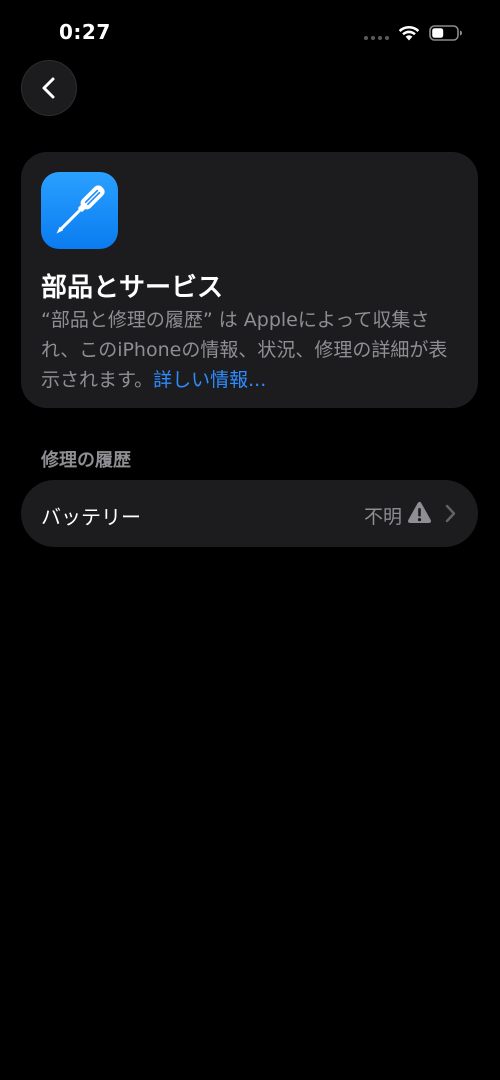  What do you see at coordinates (445, 33) in the screenshot?
I see `battery-icon` at bounding box center [445, 33].